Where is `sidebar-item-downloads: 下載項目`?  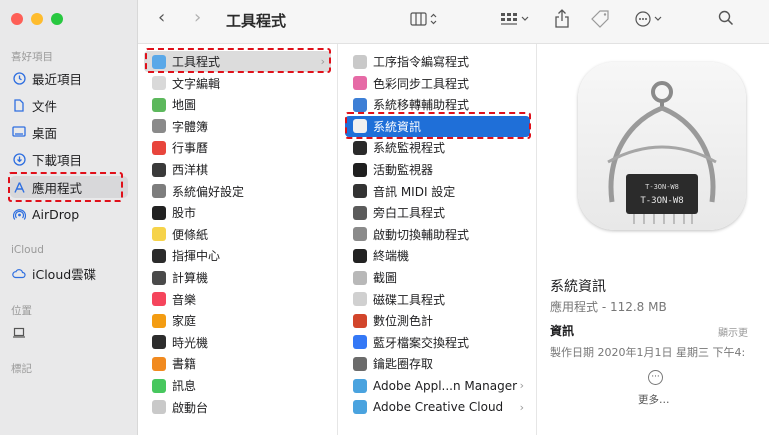 sidebar-item-downloads: 下載項目 is located at coordinates (69, 159).